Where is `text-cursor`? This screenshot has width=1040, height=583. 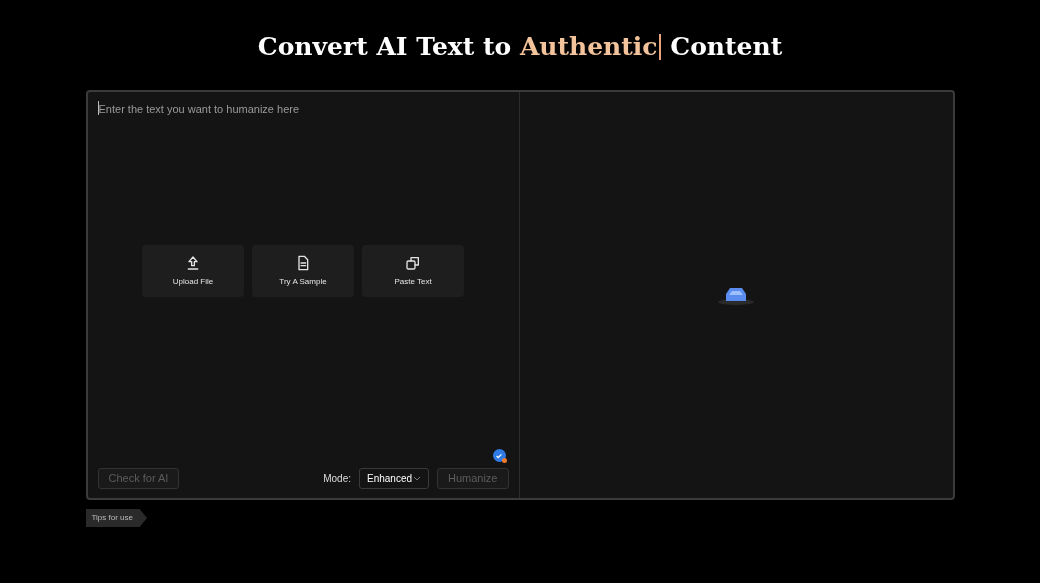 text-cursor is located at coordinates (659, 47).